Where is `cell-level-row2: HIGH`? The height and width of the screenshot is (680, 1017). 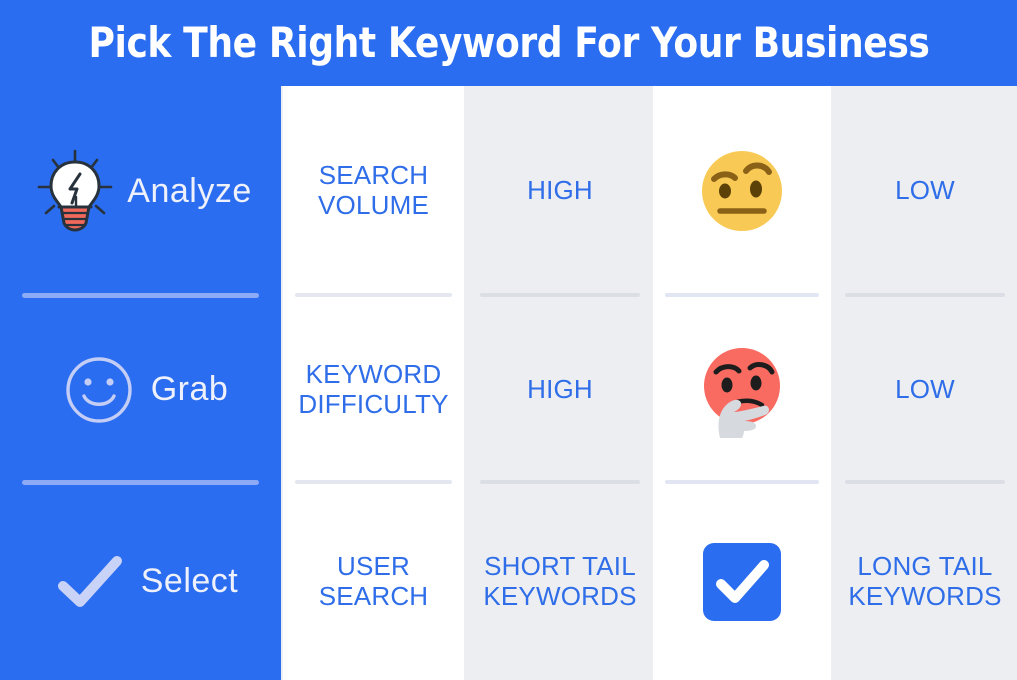
cell-level-row2: HIGH is located at coordinates (560, 389).